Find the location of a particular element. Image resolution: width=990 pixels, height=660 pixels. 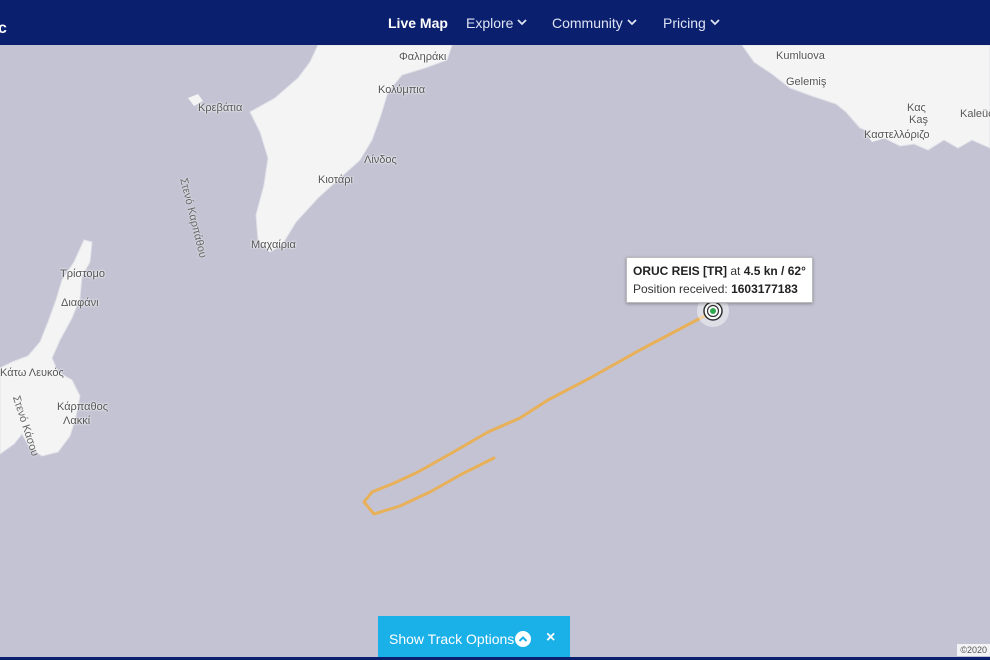

place-label-kaleucagiz: Kaleüc is located at coordinates (975, 114).